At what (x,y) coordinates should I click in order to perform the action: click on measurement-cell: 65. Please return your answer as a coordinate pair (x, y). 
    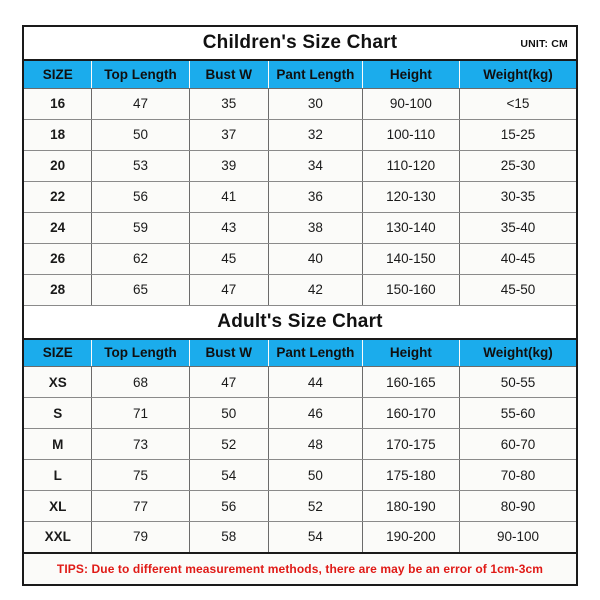
    Looking at the image, I should click on (140, 290).